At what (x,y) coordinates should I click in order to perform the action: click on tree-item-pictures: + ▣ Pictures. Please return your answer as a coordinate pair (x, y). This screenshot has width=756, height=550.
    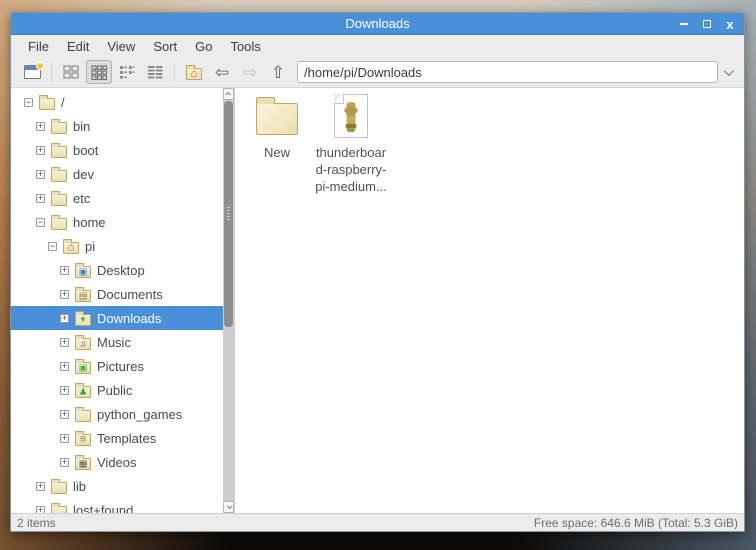
    Looking at the image, I should click on (117, 366).